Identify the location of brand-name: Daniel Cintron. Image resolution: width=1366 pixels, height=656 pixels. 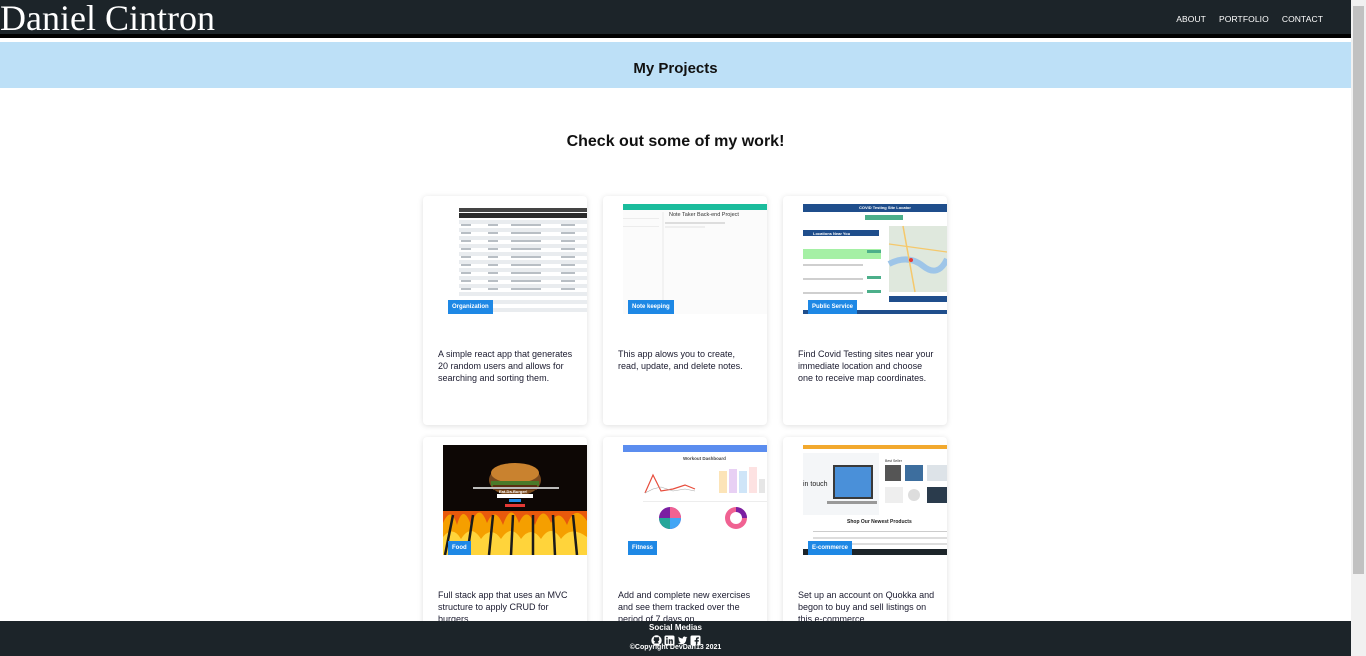
(107, 19).